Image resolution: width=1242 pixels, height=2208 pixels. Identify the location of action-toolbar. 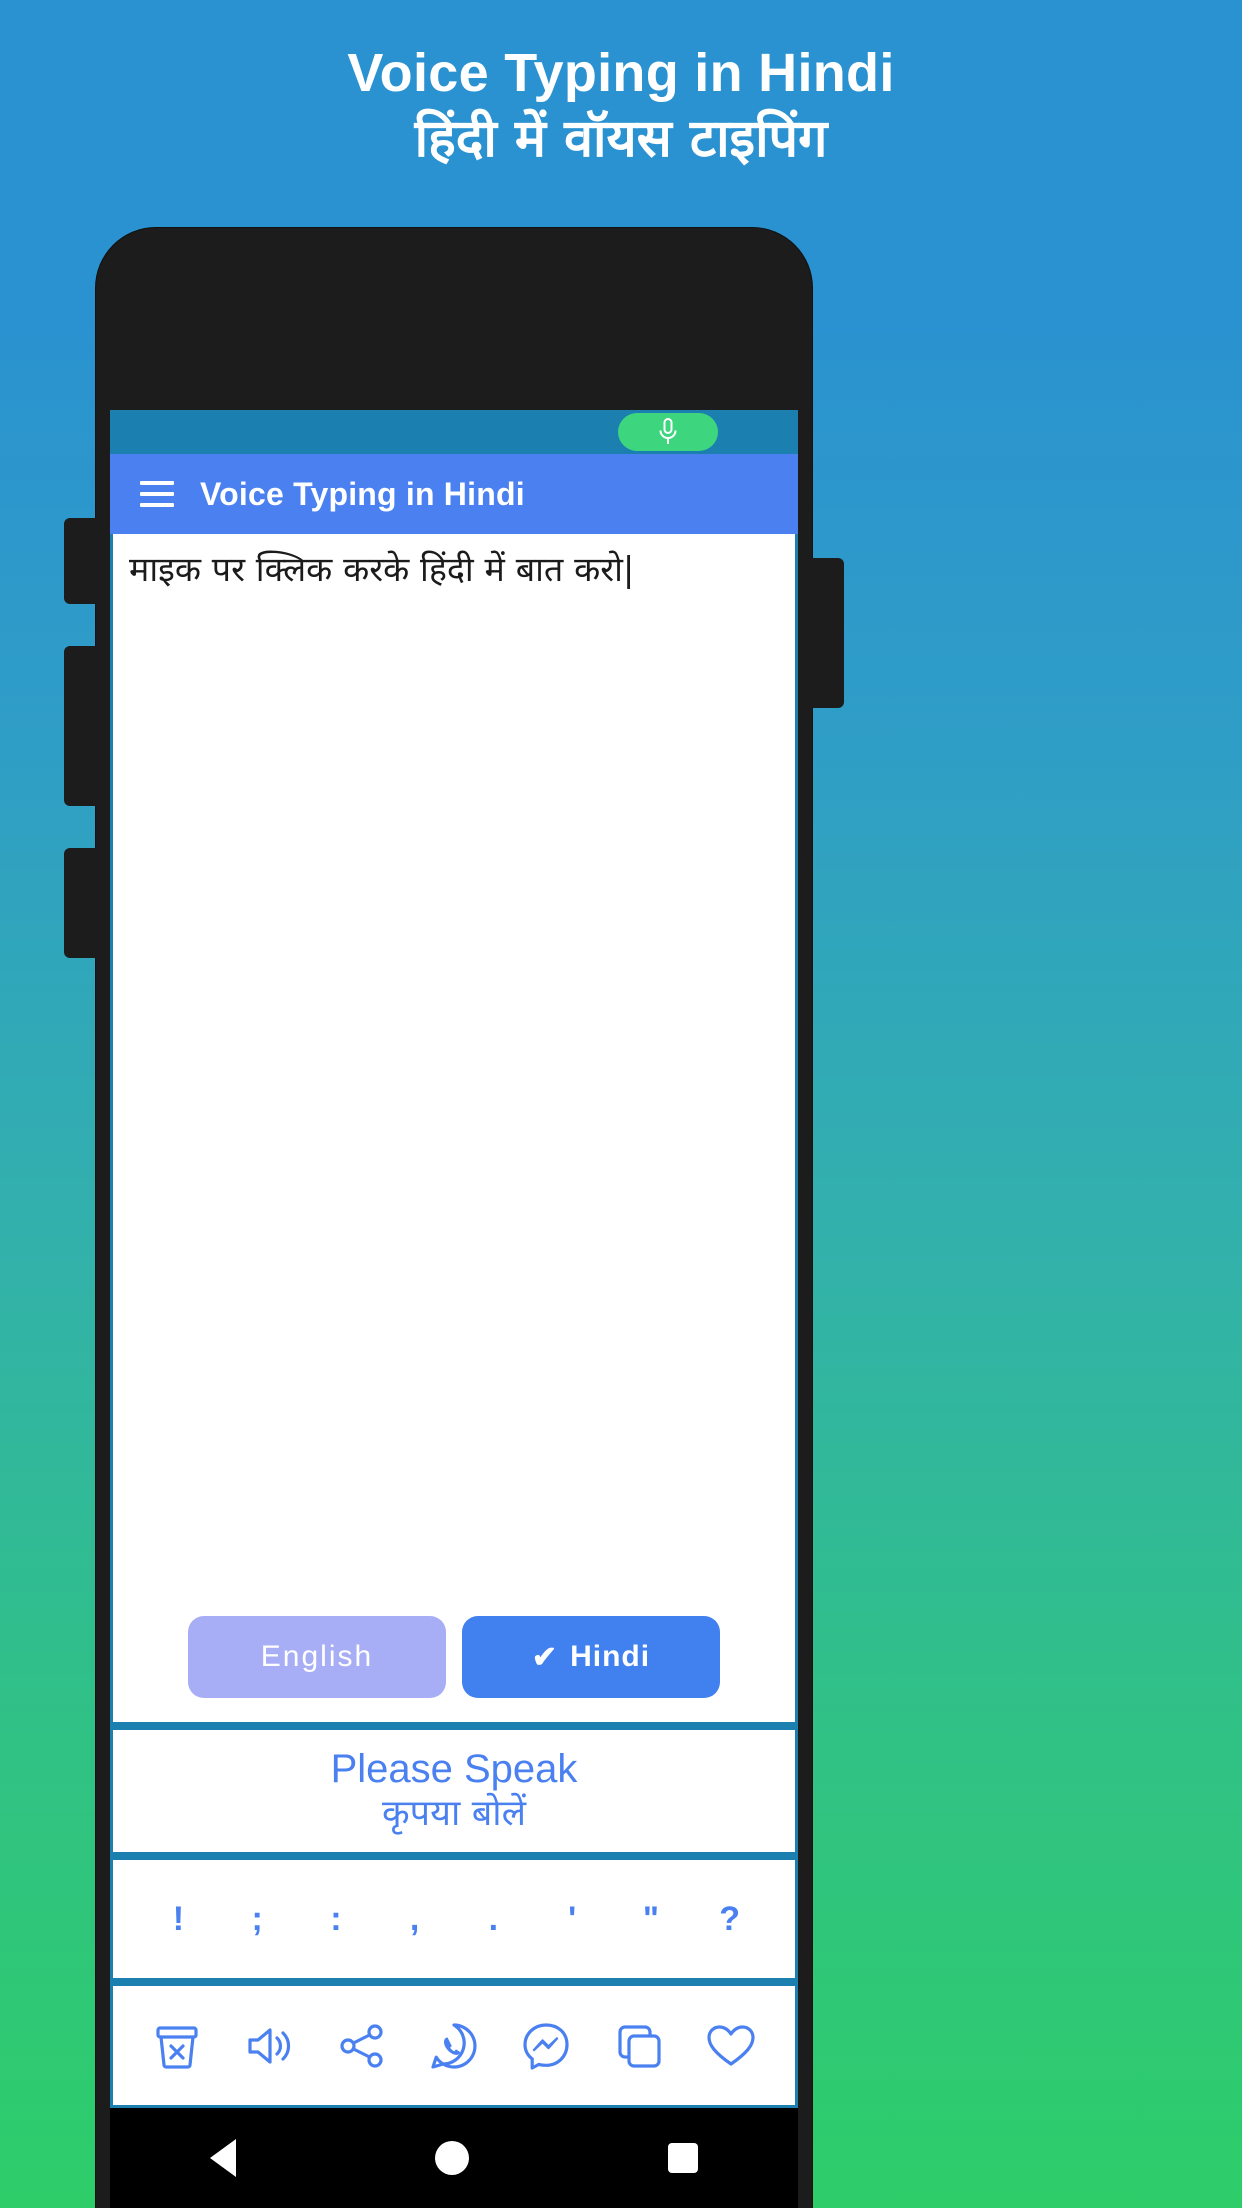
(454, 2047).